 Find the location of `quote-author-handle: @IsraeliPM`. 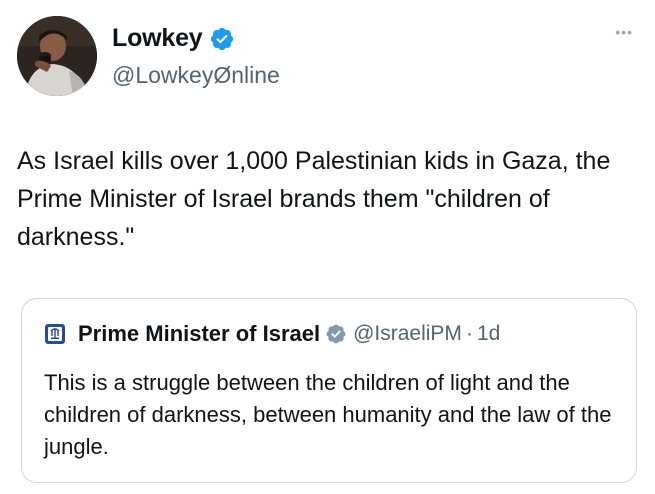

quote-author-handle: @IsraeliPM is located at coordinates (407, 333).